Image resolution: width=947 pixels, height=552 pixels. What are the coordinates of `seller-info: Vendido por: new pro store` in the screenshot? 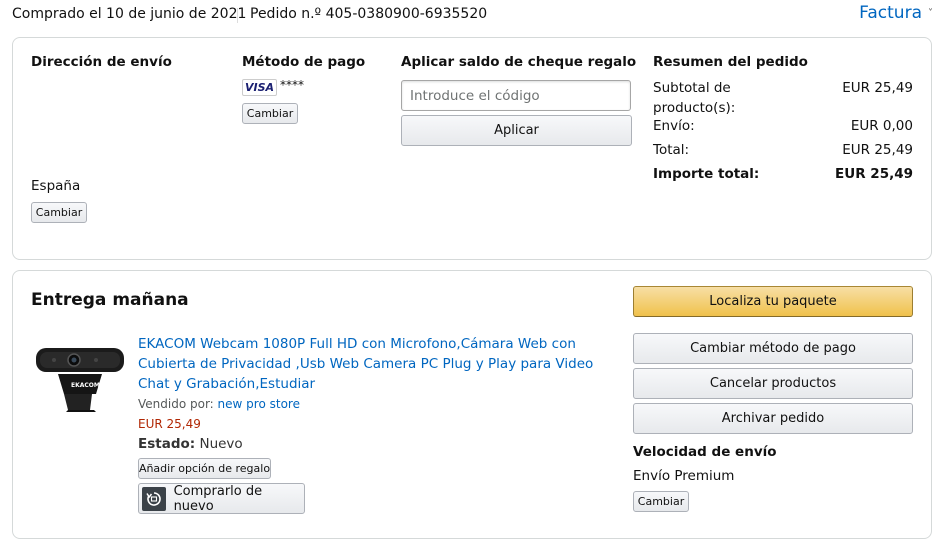 It's located at (219, 404).